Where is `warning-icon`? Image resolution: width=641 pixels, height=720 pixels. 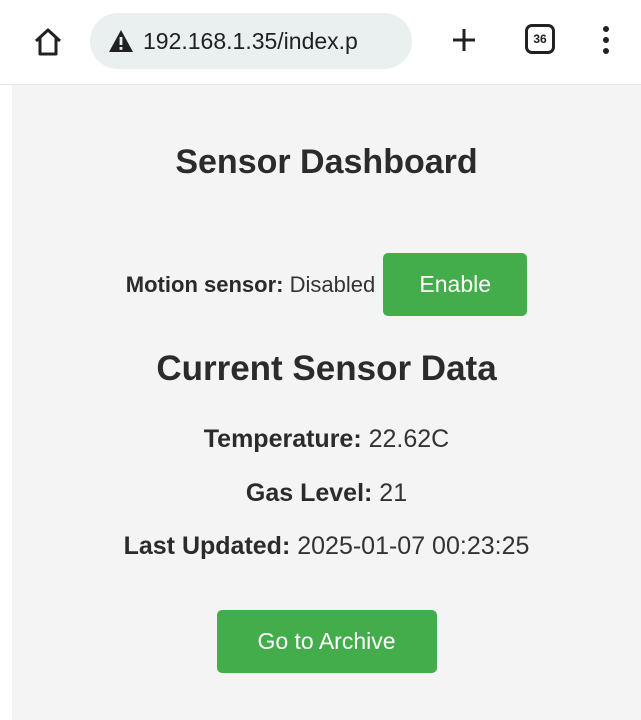 warning-icon is located at coordinates (121, 41).